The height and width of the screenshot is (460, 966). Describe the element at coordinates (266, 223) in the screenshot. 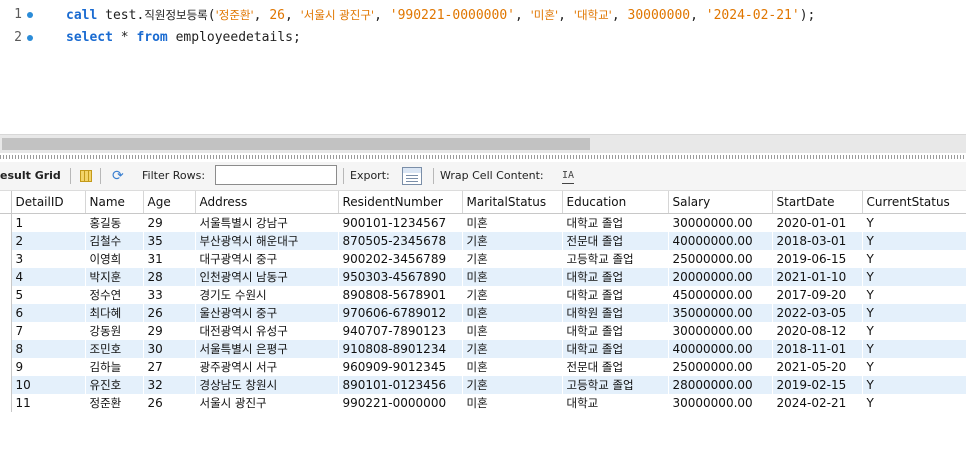

I see `cell-address: 서울특별시 강남구` at that location.